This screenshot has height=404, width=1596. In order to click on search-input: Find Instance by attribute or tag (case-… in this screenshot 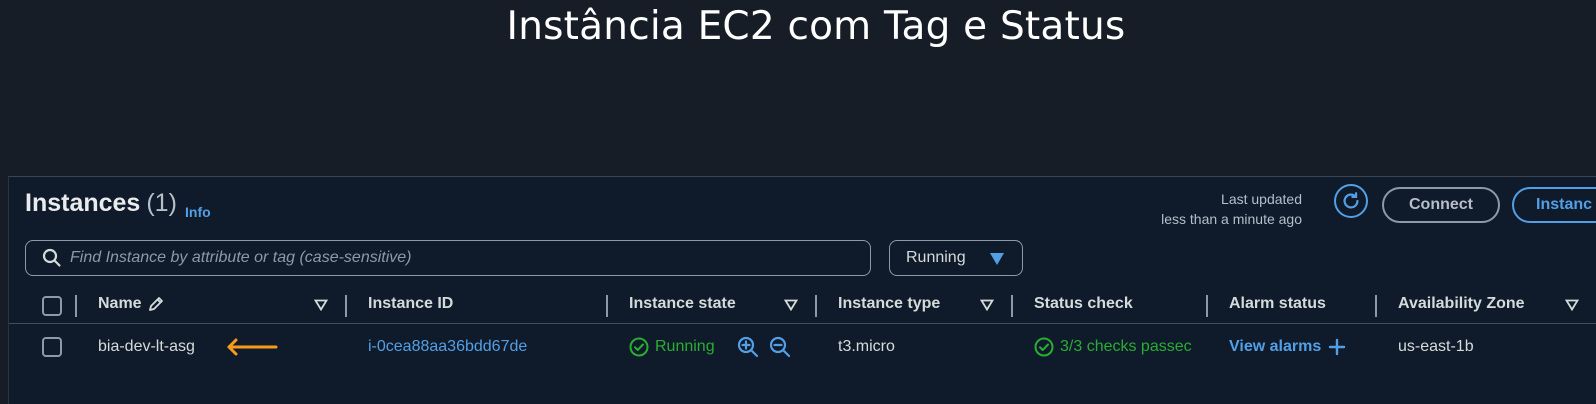, I will do `click(448, 258)`.